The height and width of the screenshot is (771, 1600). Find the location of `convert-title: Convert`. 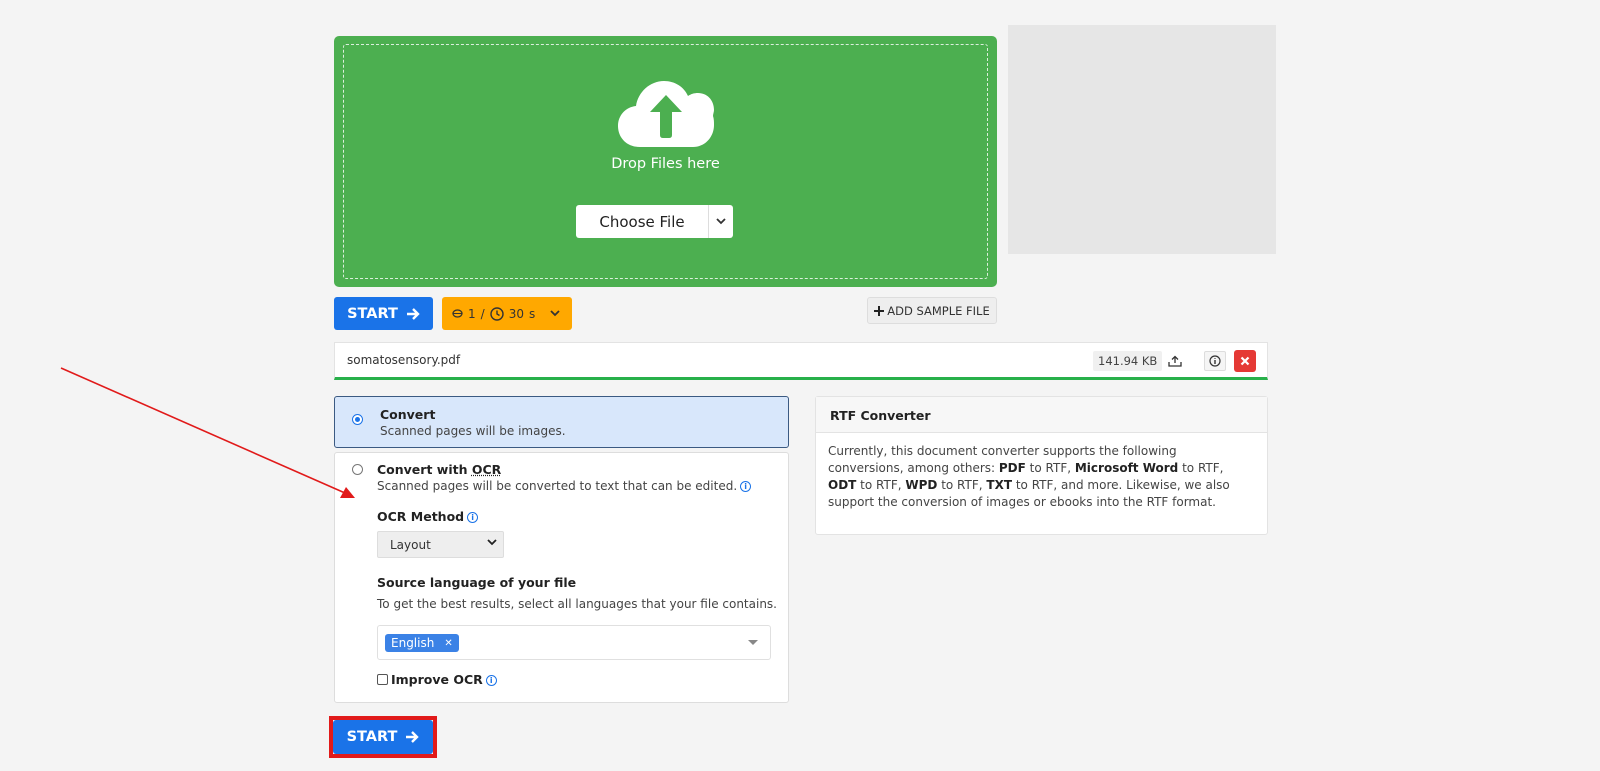

convert-title: Convert is located at coordinates (408, 414).